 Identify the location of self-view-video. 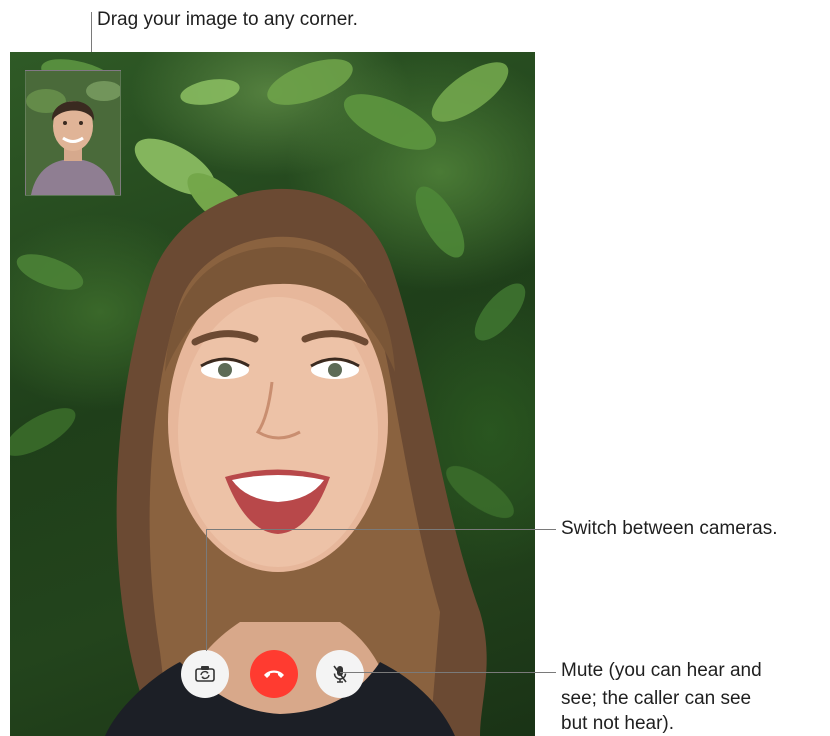
(73, 133).